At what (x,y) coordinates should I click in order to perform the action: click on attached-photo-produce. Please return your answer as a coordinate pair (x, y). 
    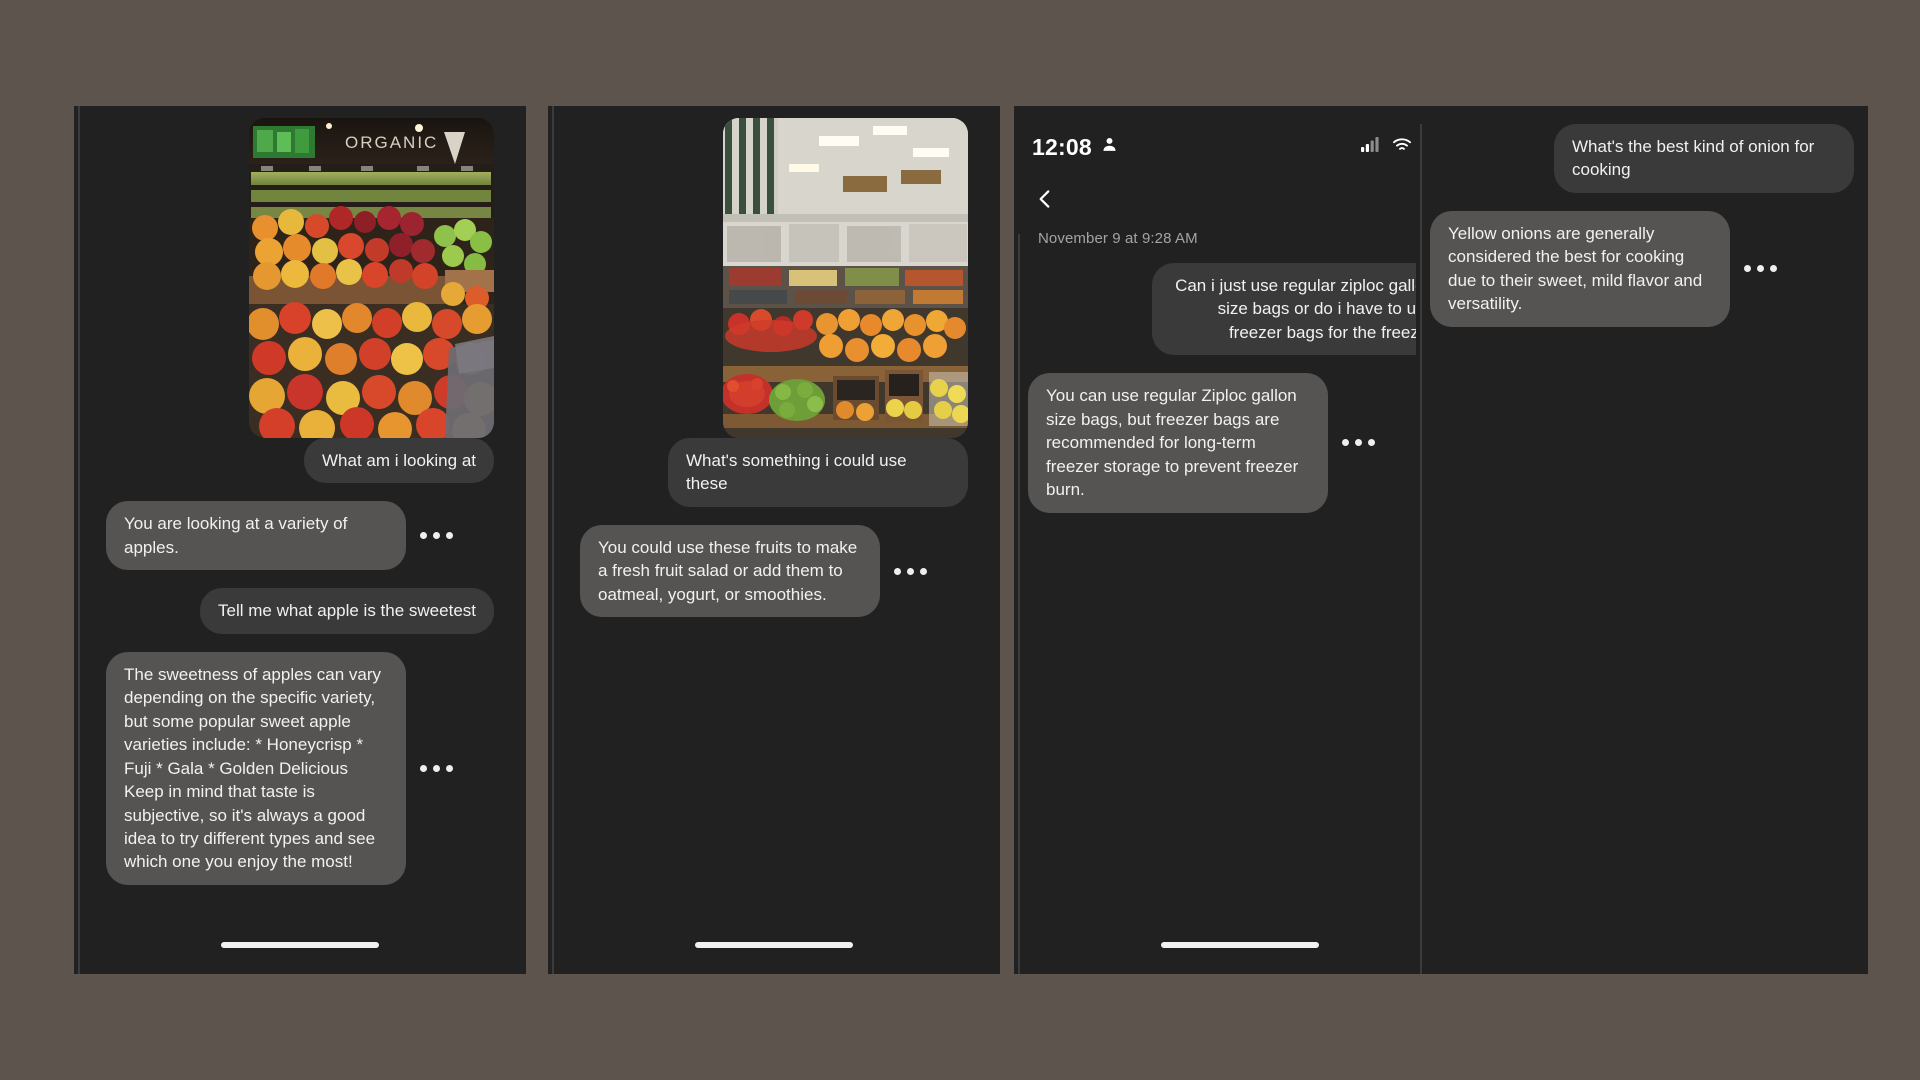
    Looking at the image, I should click on (845, 278).